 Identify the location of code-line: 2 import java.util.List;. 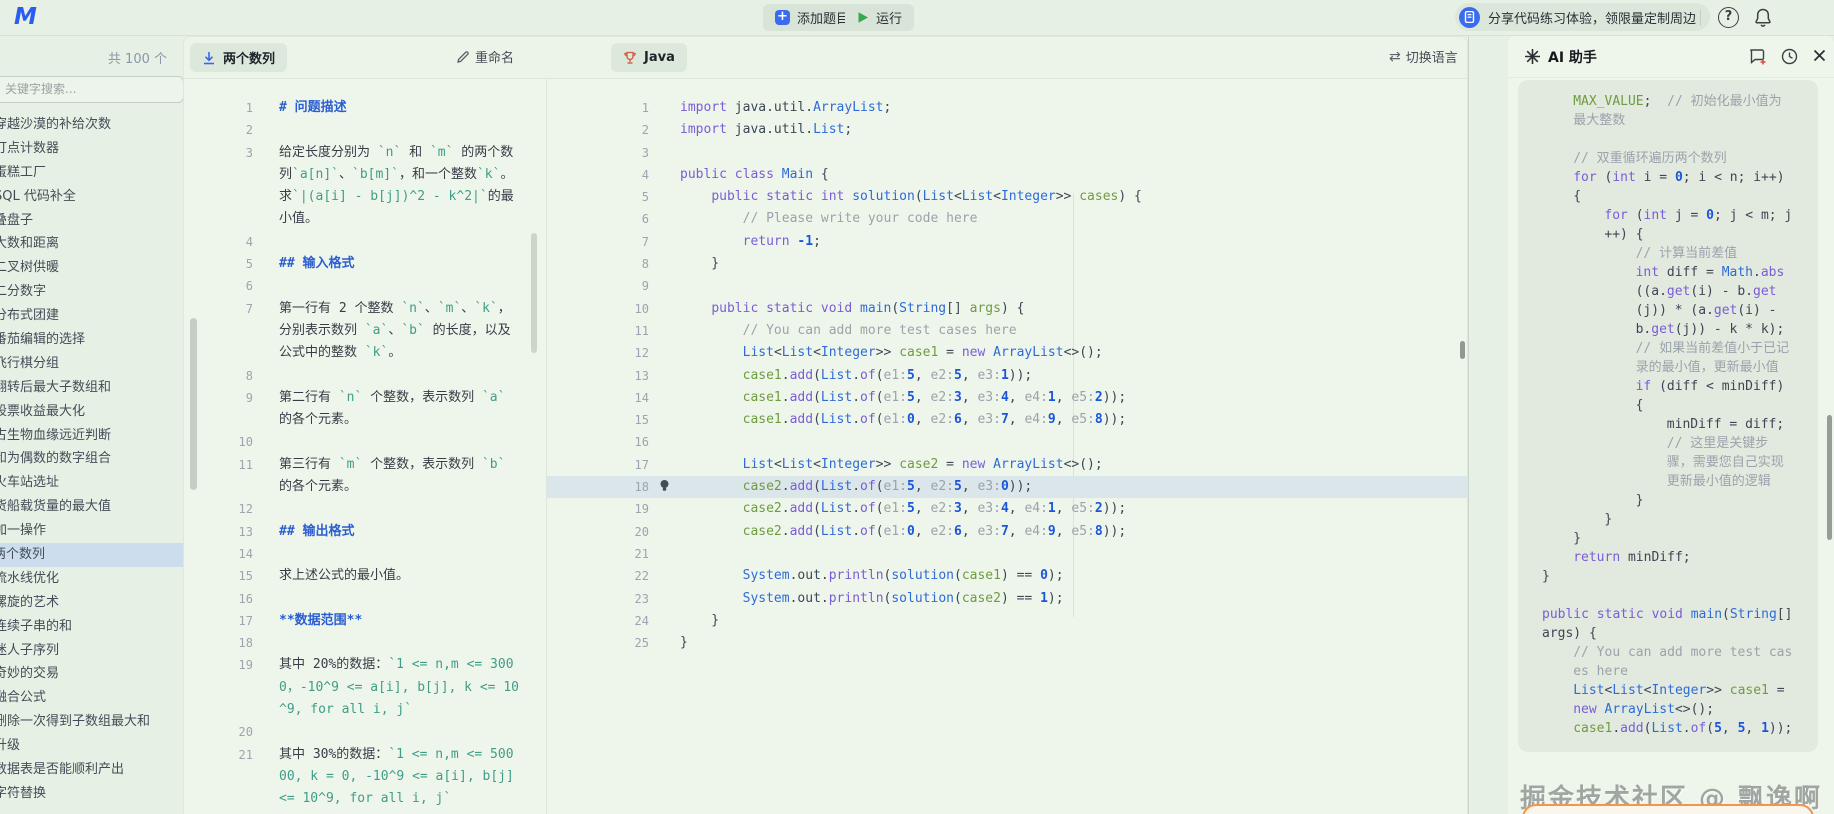
(1008, 130).